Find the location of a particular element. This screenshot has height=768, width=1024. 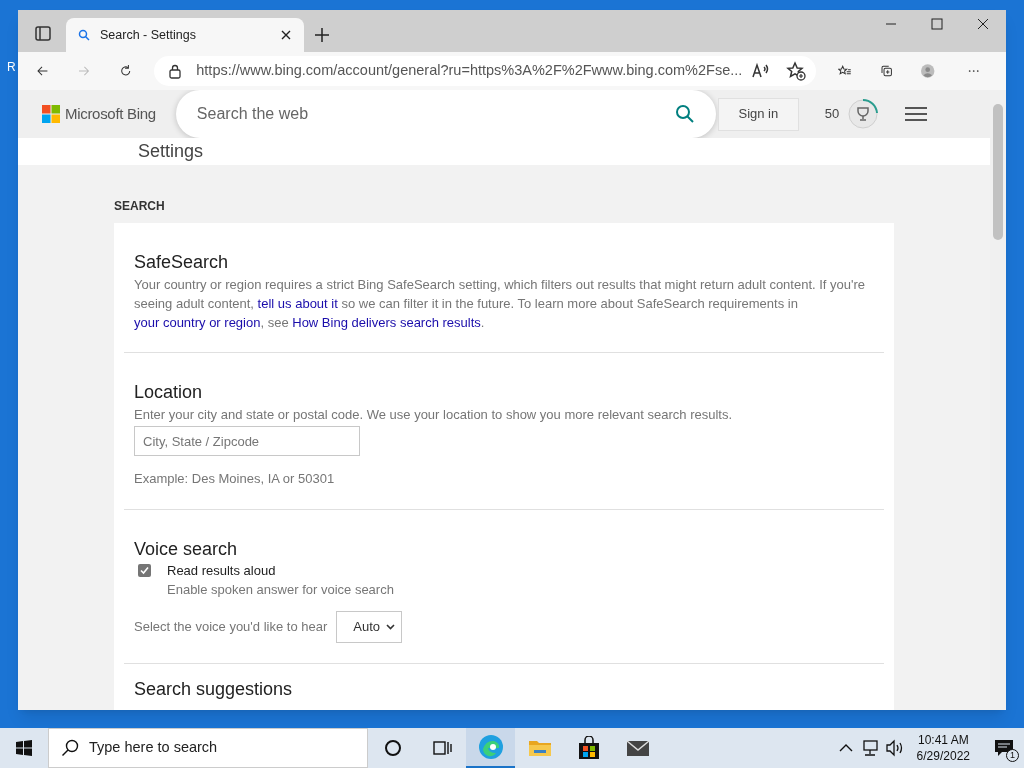

checkbox is located at coordinates (144, 570).